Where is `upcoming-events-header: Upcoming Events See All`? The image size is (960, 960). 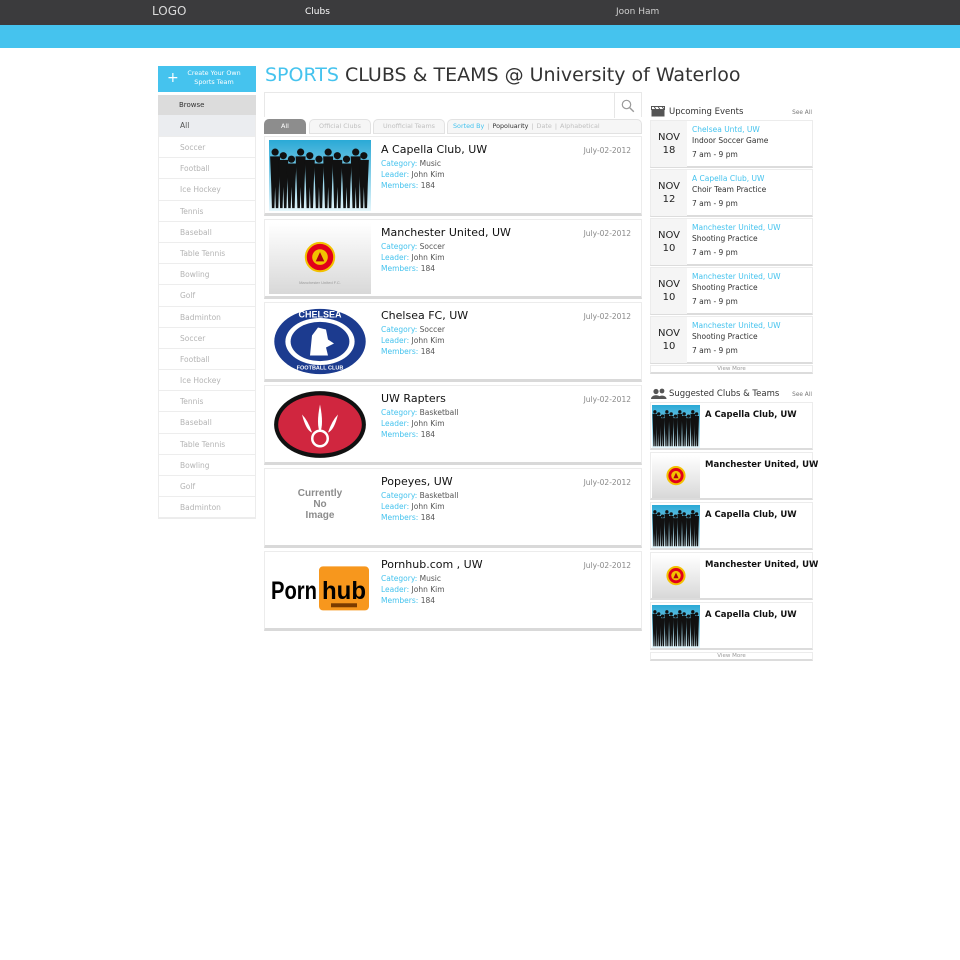 upcoming-events-header: Upcoming Events See All is located at coordinates (731, 112).